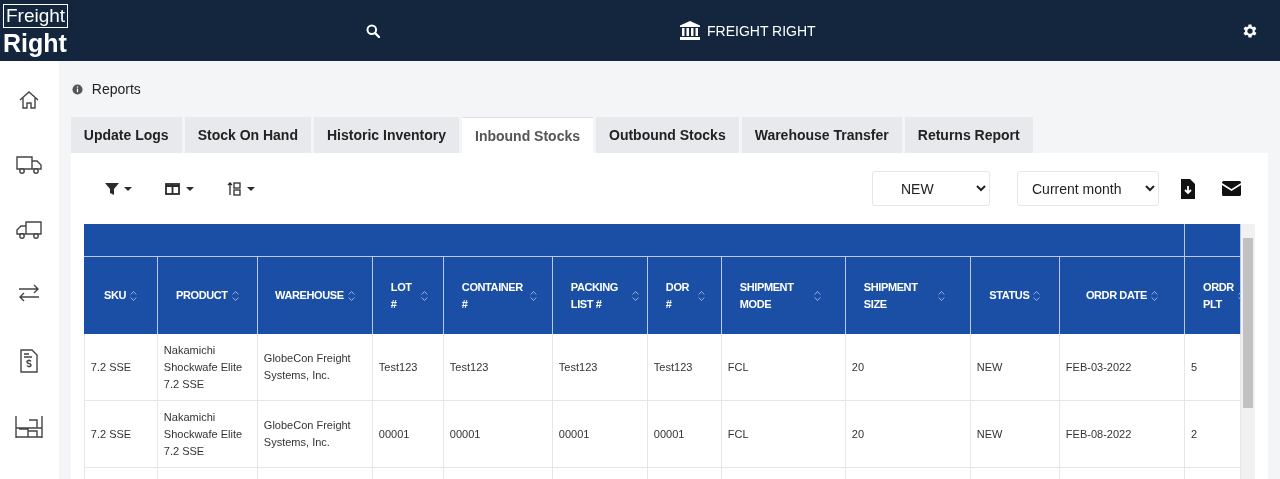 The width and height of the screenshot is (1280, 479). Describe the element at coordinates (121, 295) in the screenshot. I see `column-header: SKU` at that location.